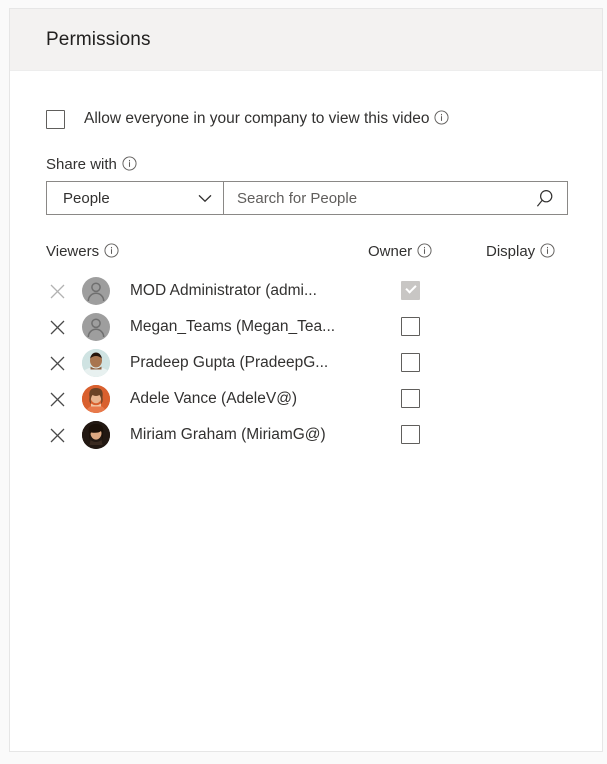  What do you see at coordinates (55, 119) in the screenshot?
I see `allow-everyone-checkbox` at bounding box center [55, 119].